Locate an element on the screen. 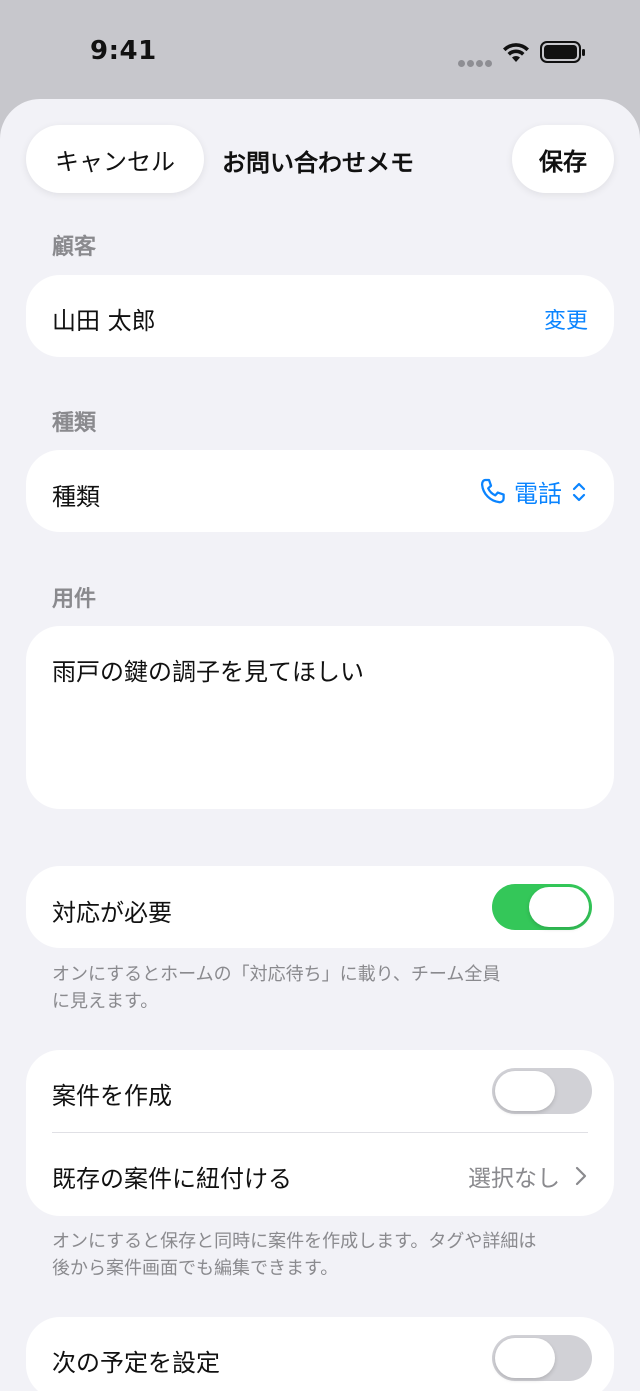 The width and height of the screenshot is (640, 1391). type-selected-value: 電話 is located at coordinates (538, 494).